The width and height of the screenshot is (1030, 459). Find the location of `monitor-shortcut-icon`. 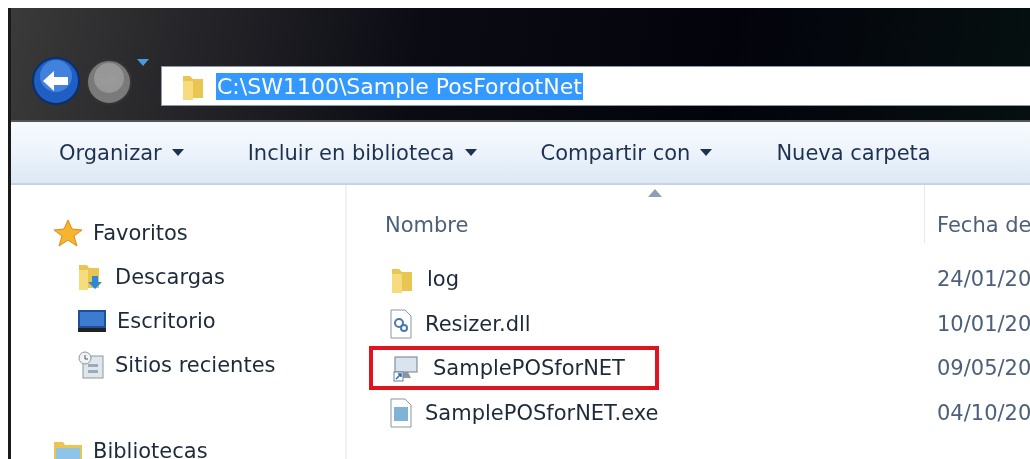

monitor-shortcut-icon is located at coordinates (407, 368).